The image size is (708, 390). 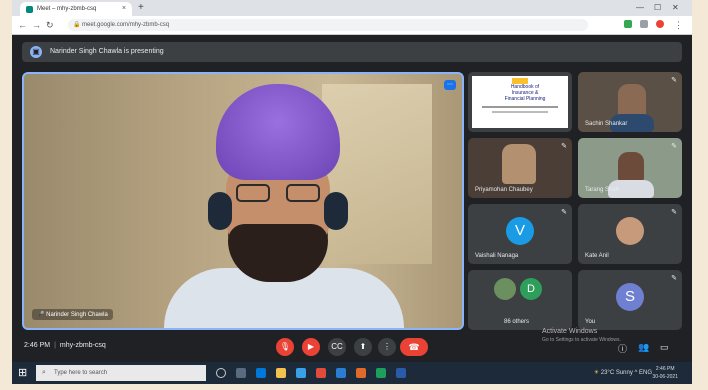 What do you see at coordinates (352, 8) in the screenshot?
I see `browser-tab-bar: Meet – mhy-zbmb-csq × + — ☐ ✕` at bounding box center [352, 8].